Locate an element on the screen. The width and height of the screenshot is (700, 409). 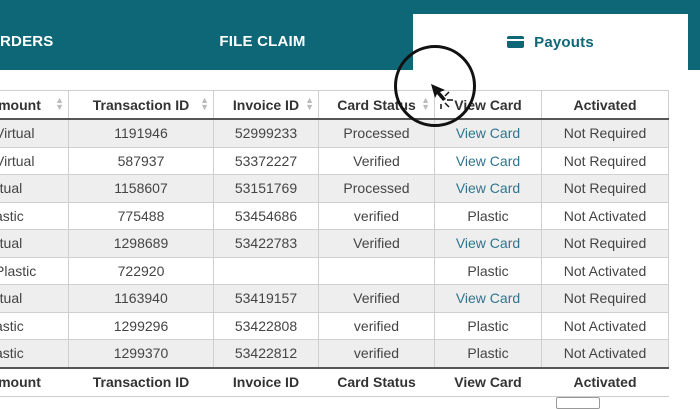
cell-invoice-id is located at coordinates (266, 270).